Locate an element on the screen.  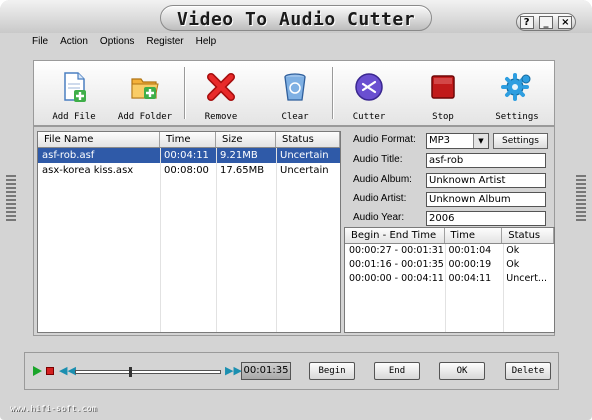
album-field: Unknown Artist is located at coordinates (486, 180).